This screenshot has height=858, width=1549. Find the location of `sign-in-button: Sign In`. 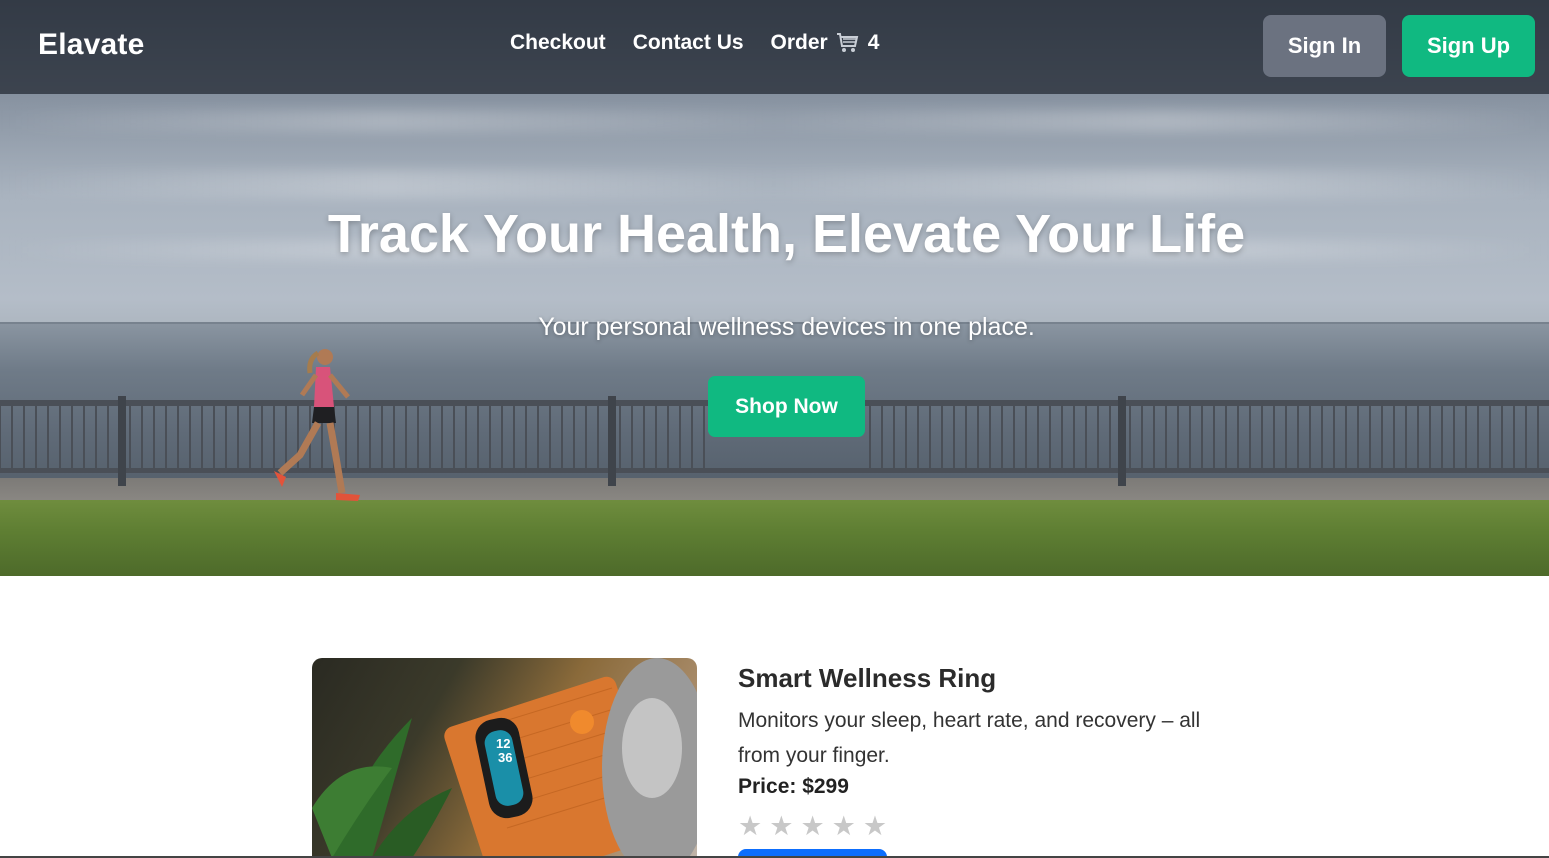

sign-in-button: Sign In is located at coordinates (1324, 46).